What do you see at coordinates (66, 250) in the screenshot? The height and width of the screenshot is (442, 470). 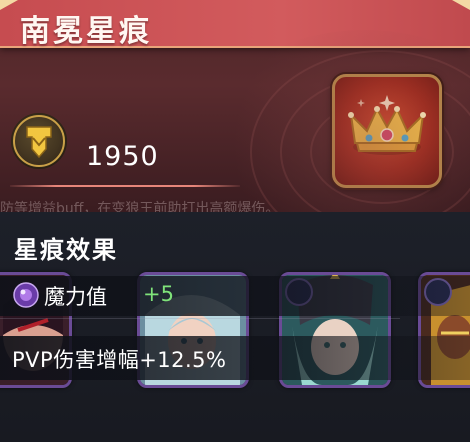 I see `section-title: 星痕效果` at bounding box center [66, 250].